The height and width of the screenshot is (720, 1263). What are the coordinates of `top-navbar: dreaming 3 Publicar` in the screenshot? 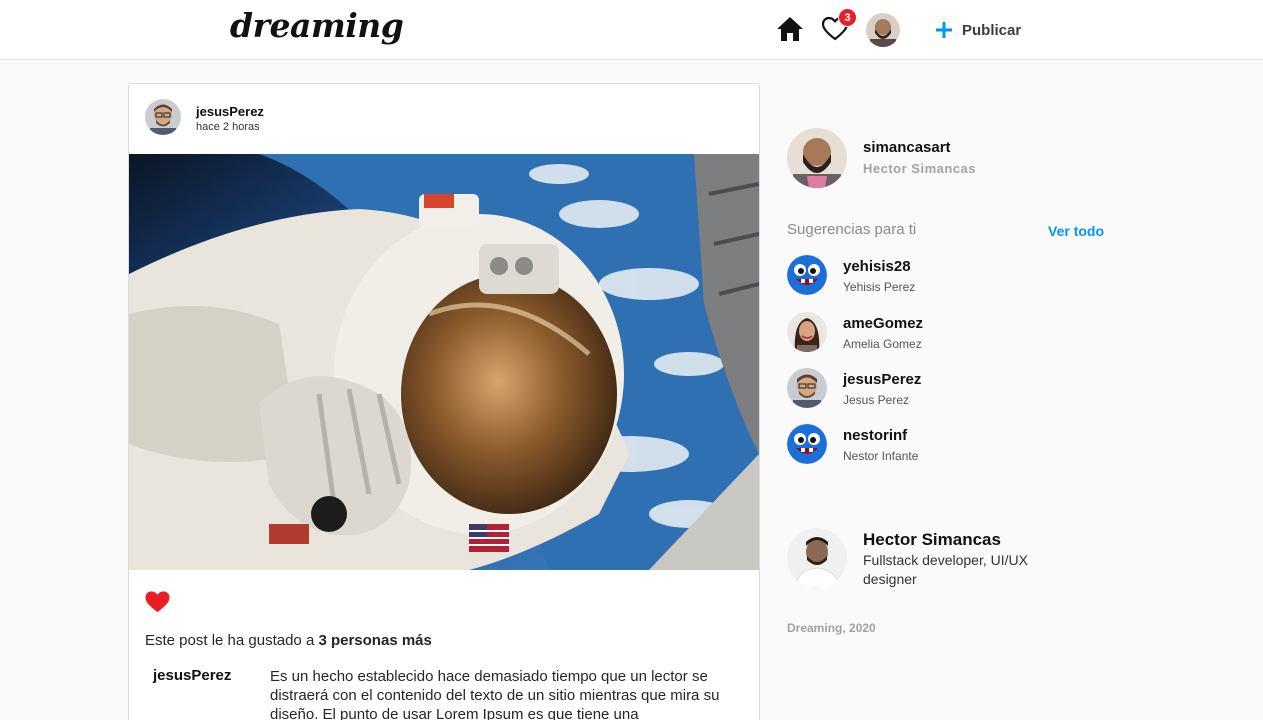 It's located at (631, 30).